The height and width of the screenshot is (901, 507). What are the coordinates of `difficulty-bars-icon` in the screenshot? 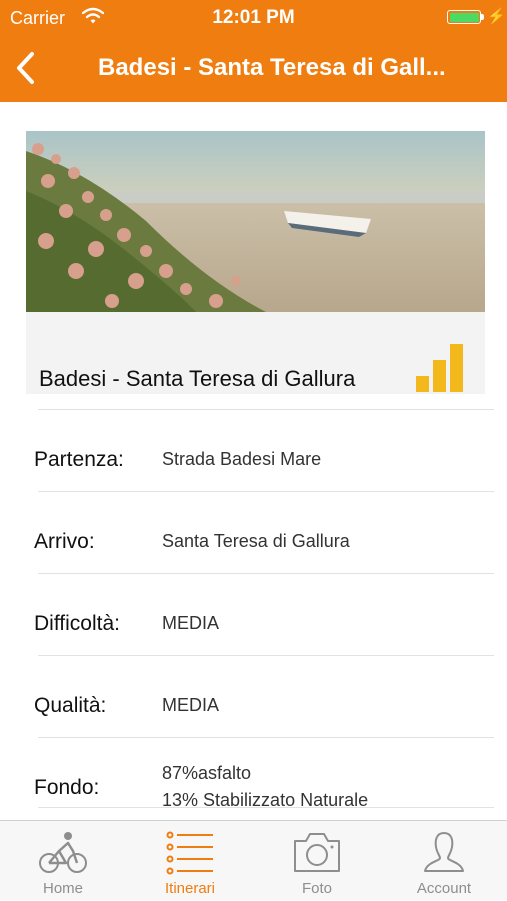 It's located at (440, 367).